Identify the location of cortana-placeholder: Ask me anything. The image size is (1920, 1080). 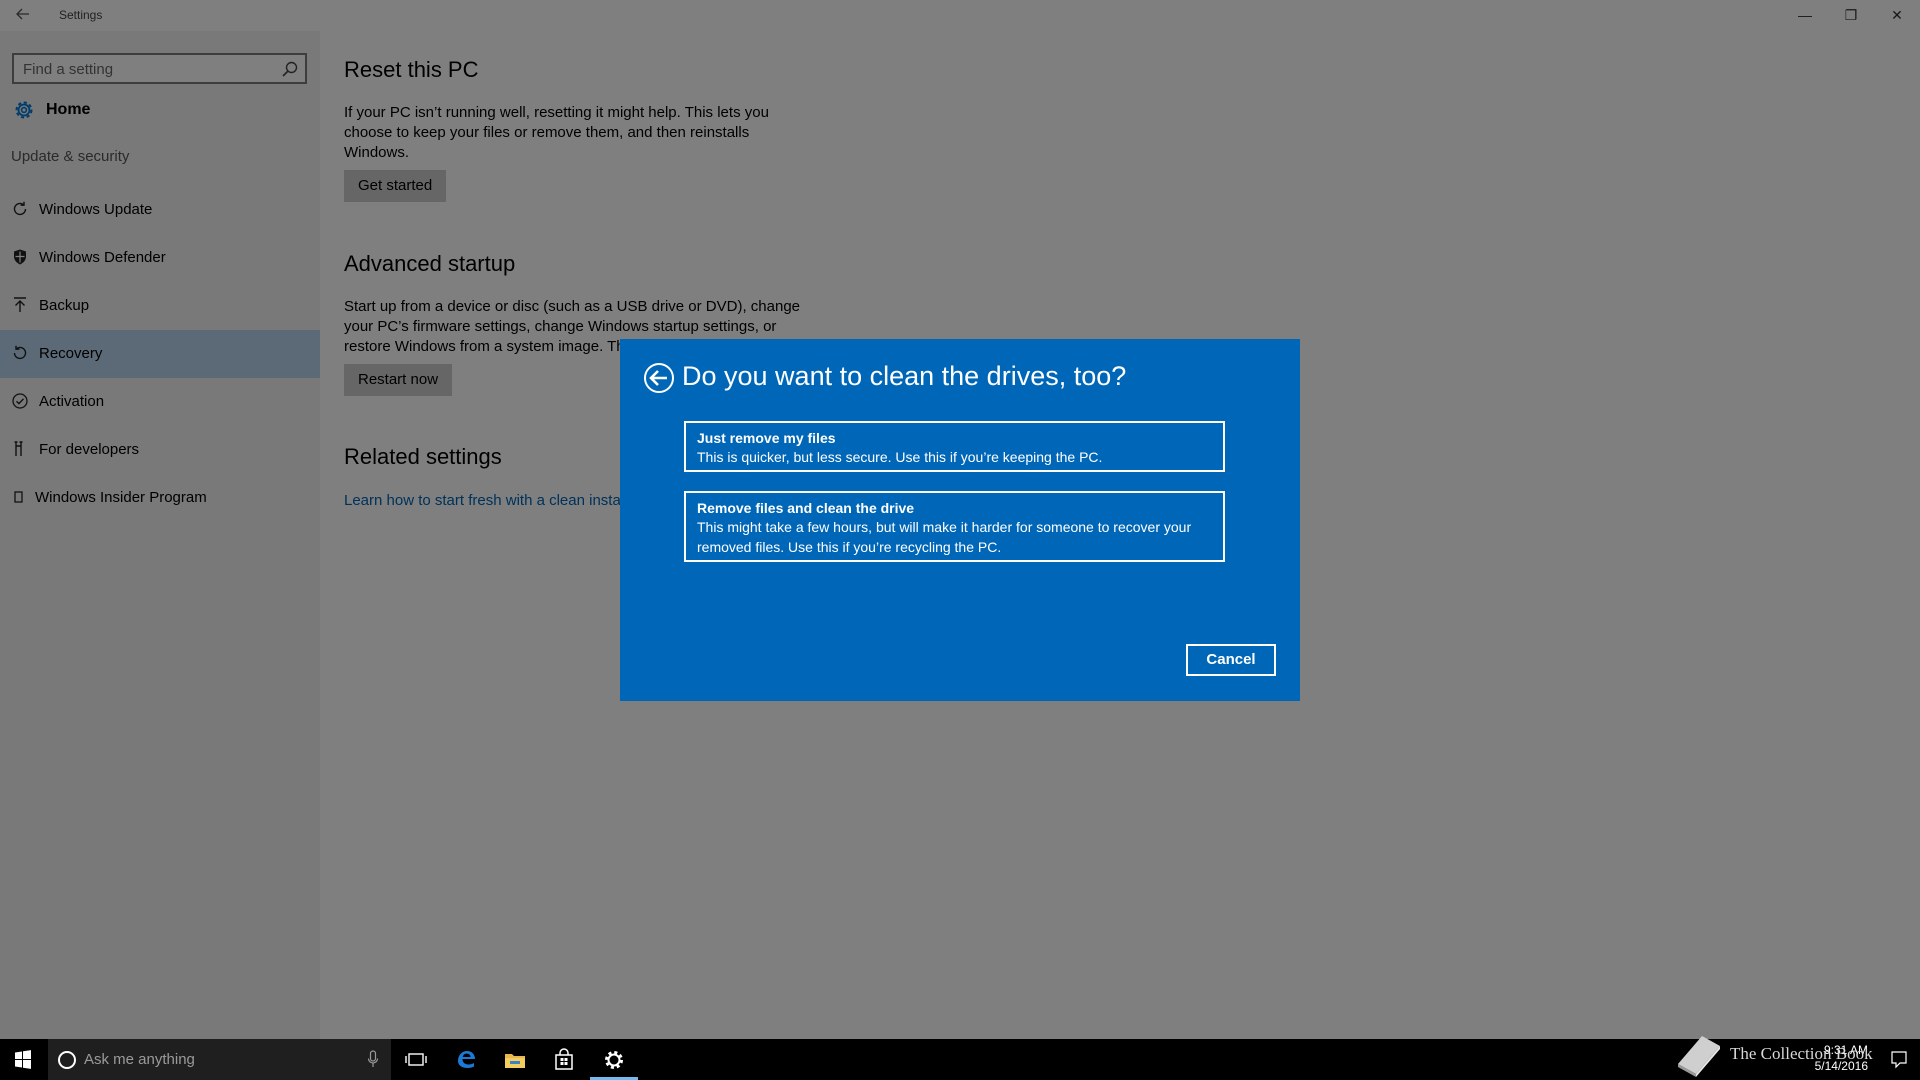
(139, 1059).